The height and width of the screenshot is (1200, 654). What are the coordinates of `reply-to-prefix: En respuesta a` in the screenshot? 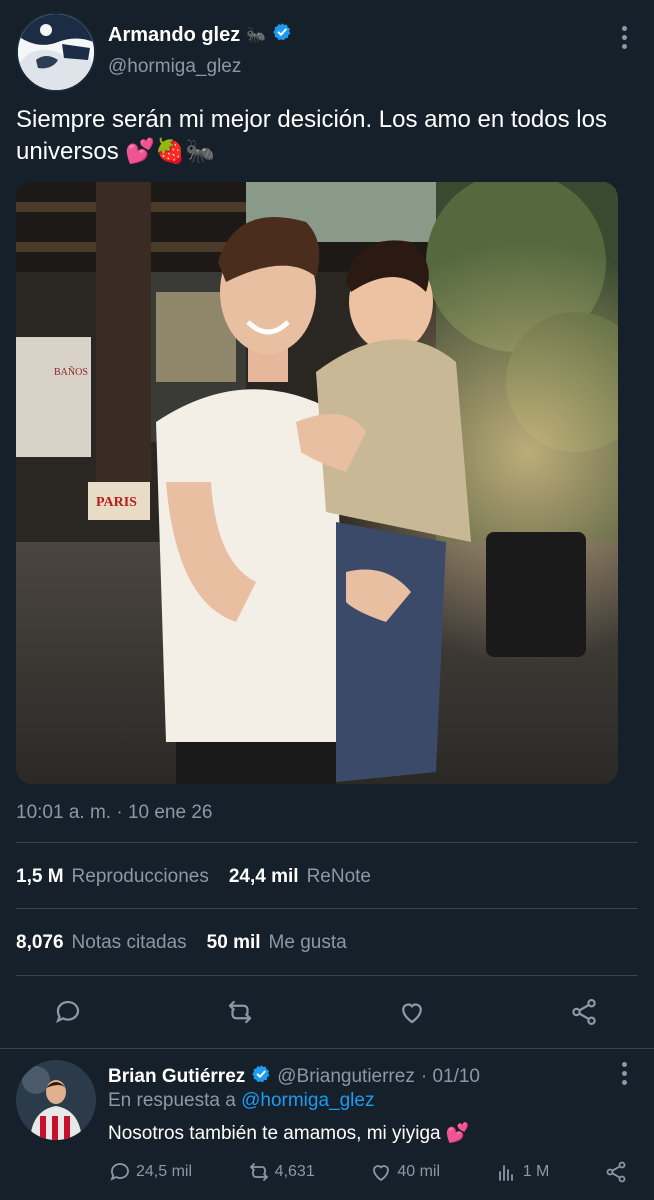 It's located at (172, 1100).